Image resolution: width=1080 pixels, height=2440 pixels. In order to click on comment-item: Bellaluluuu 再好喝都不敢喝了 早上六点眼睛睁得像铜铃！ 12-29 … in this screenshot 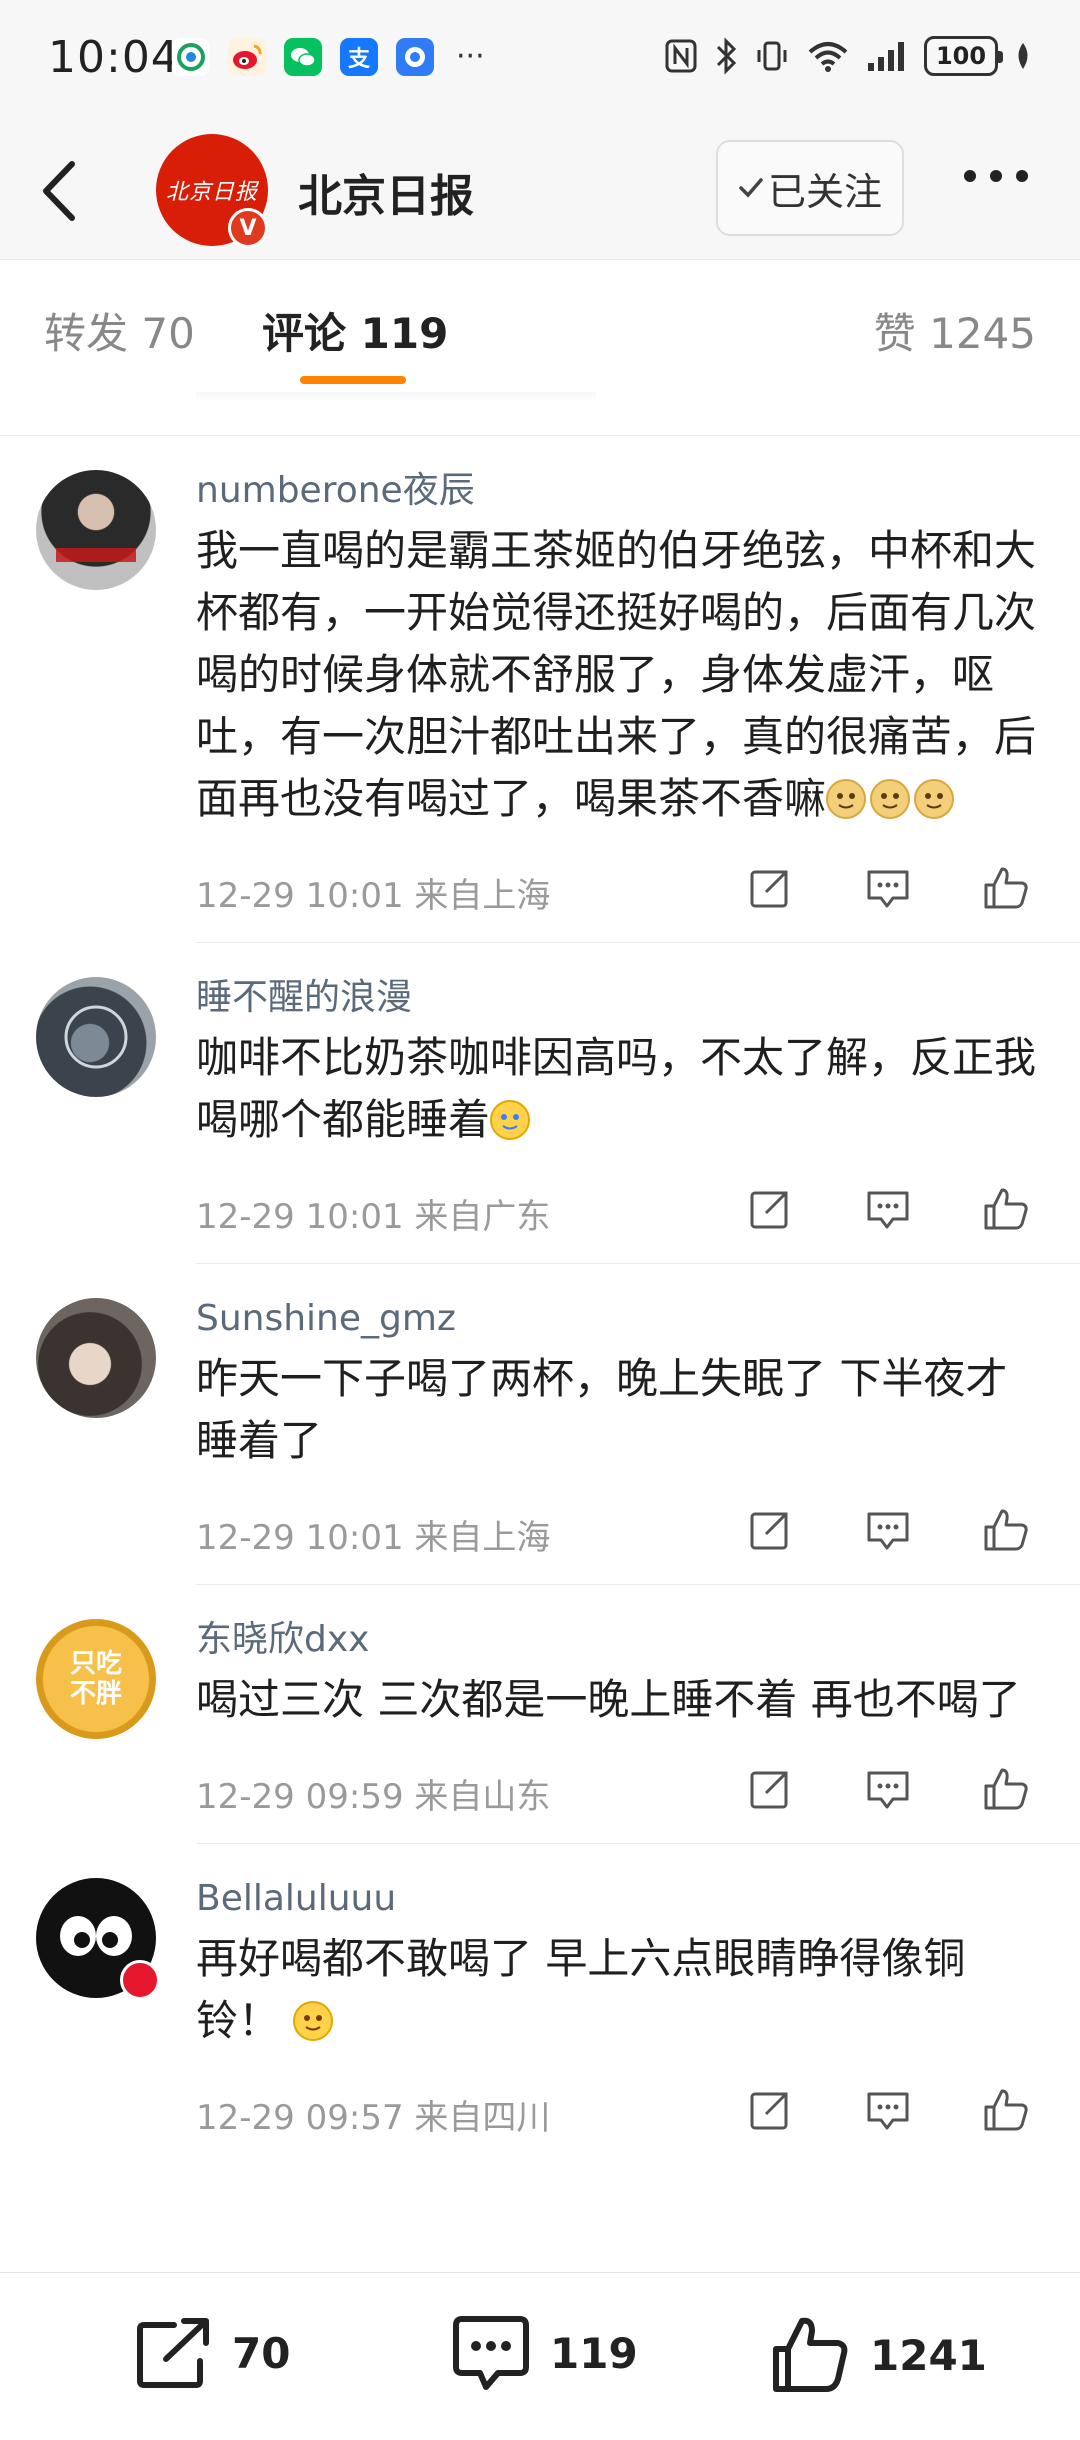, I will do `click(540, 2004)`.